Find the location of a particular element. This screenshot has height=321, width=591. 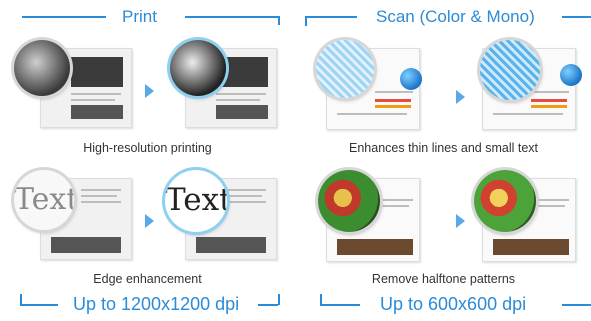

header-tick-right is located at coordinates (279, 20).